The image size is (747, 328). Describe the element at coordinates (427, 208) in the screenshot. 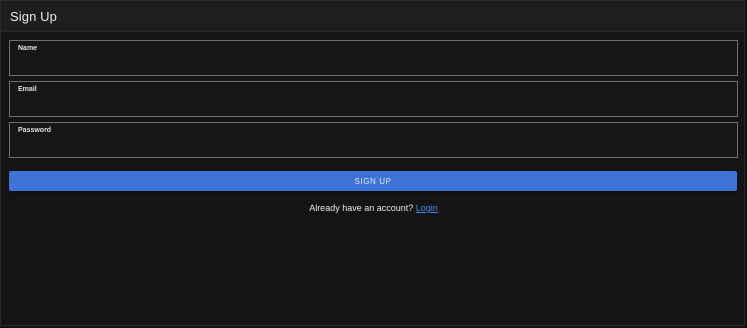

I see `login-link: Login` at that location.